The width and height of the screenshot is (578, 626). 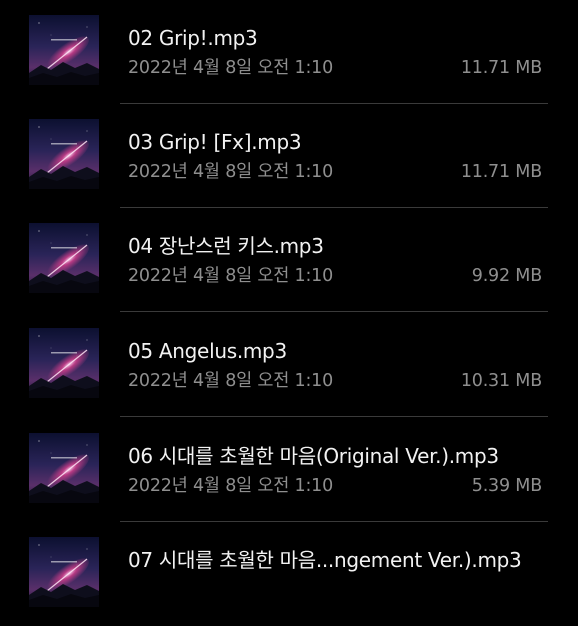 I want to click on file-size: 10.31 MB, so click(x=501, y=381).